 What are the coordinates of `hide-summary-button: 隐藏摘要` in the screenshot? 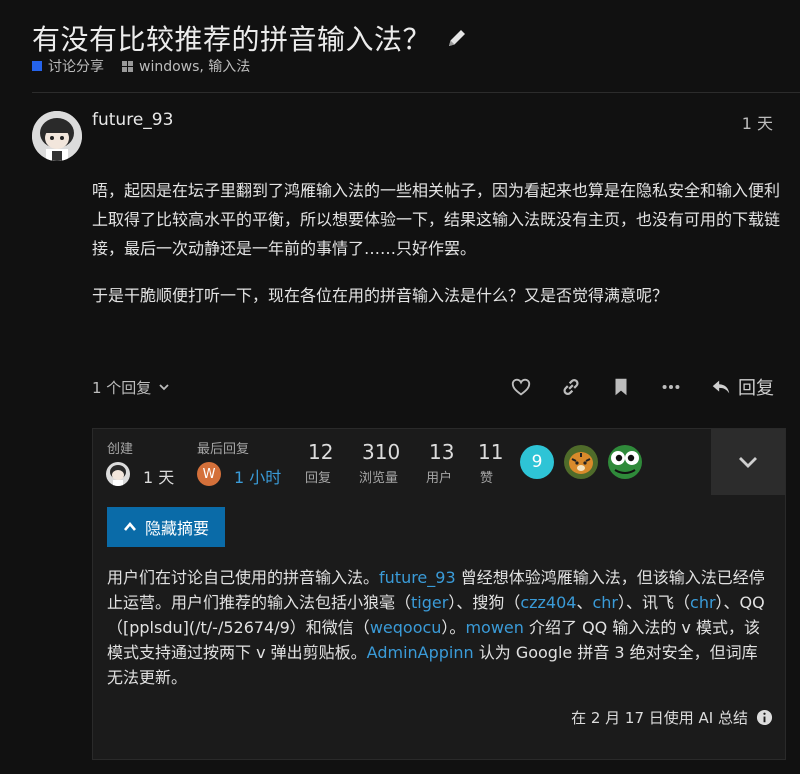 It's located at (166, 527).